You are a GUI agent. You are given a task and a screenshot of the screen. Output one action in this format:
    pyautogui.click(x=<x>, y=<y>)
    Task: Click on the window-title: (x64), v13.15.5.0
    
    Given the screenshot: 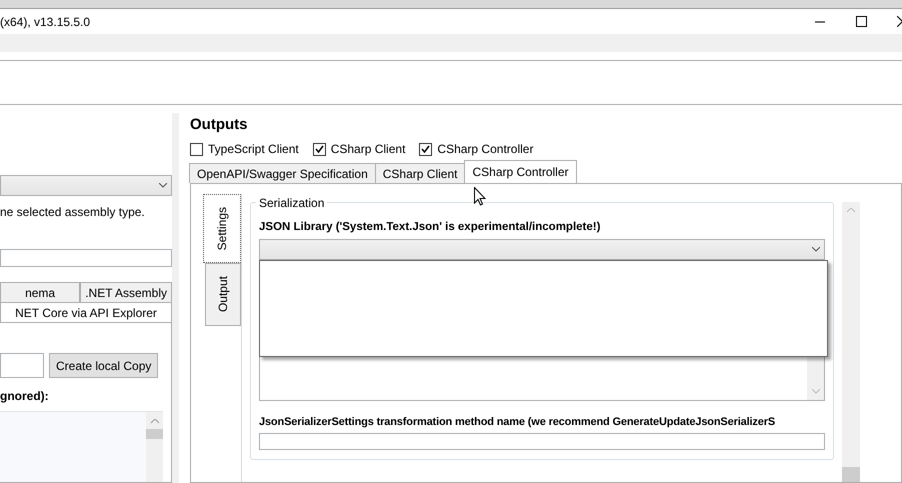 What is the action you would take?
    pyautogui.click(x=45, y=21)
    